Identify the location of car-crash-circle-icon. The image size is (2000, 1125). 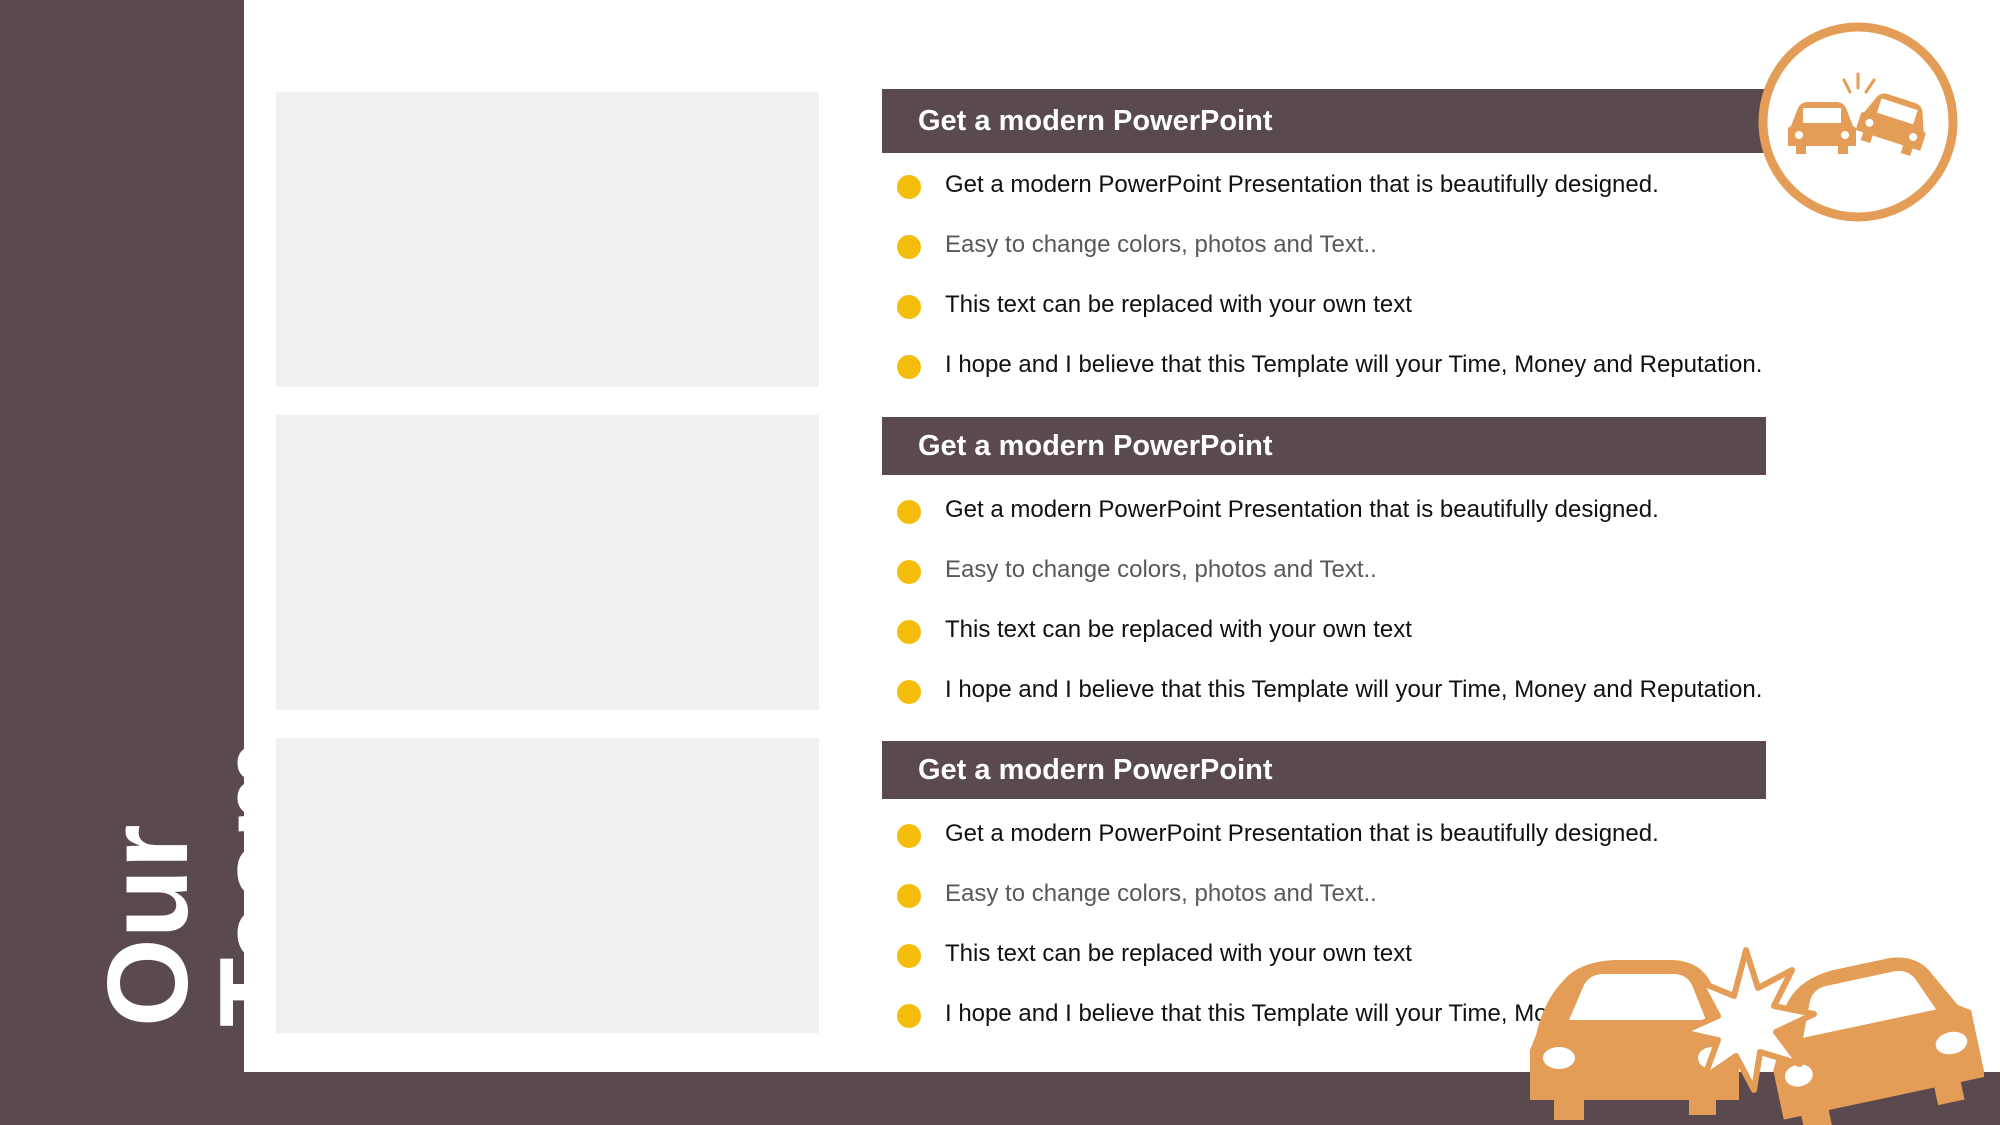
(1858, 122).